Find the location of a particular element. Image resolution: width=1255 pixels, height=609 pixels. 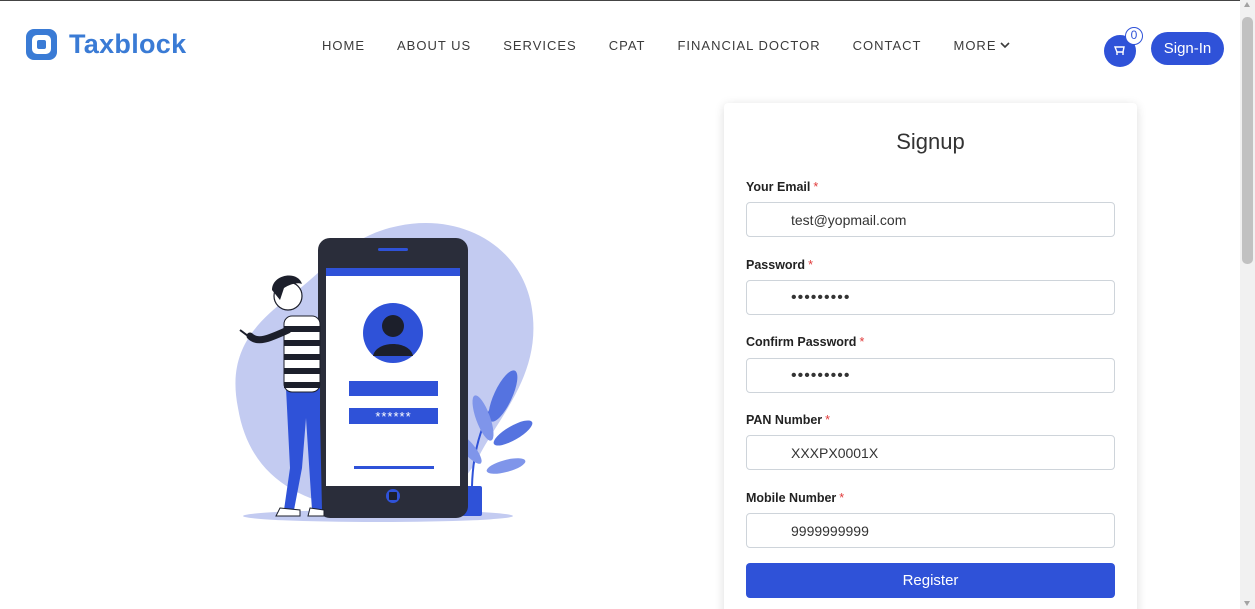

email-field is located at coordinates (930, 219).